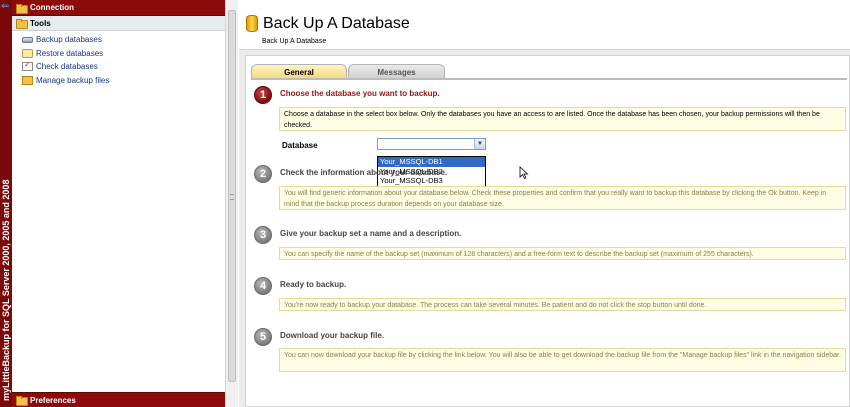 Image resolution: width=850 pixels, height=407 pixels. I want to click on drive-icon, so click(27, 39).